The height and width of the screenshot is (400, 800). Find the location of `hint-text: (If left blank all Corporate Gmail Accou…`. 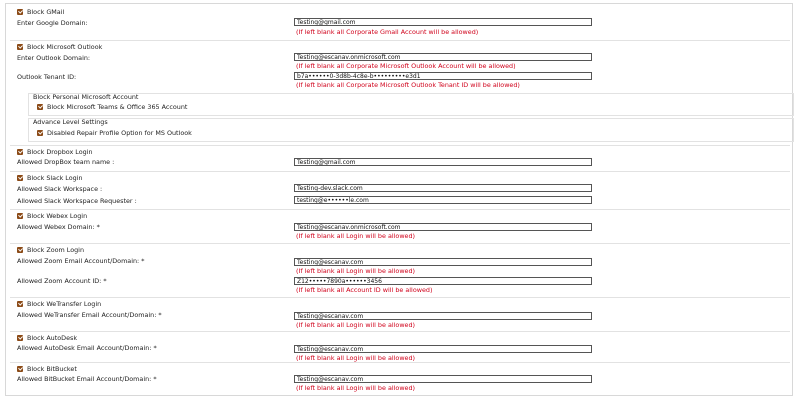

hint-text: (If left blank all Corporate Gmail Accou… is located at coordinates (387, 32).